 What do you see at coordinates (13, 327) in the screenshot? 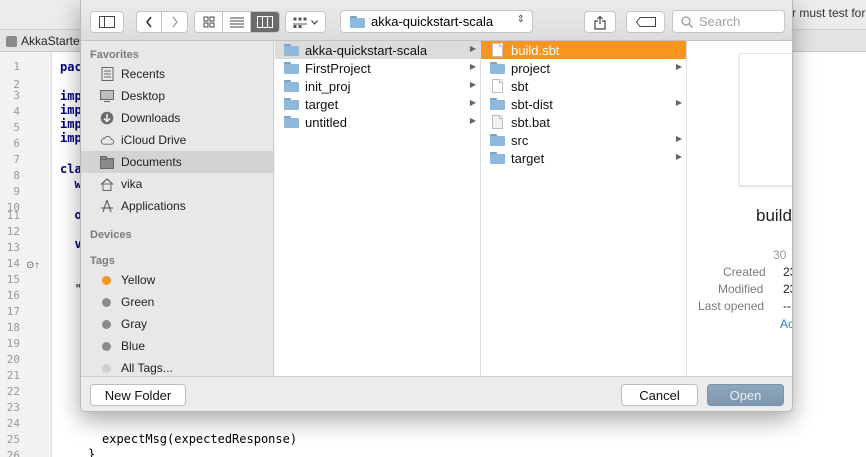
I see `line-number: 18` at bounding box center [13, 327].